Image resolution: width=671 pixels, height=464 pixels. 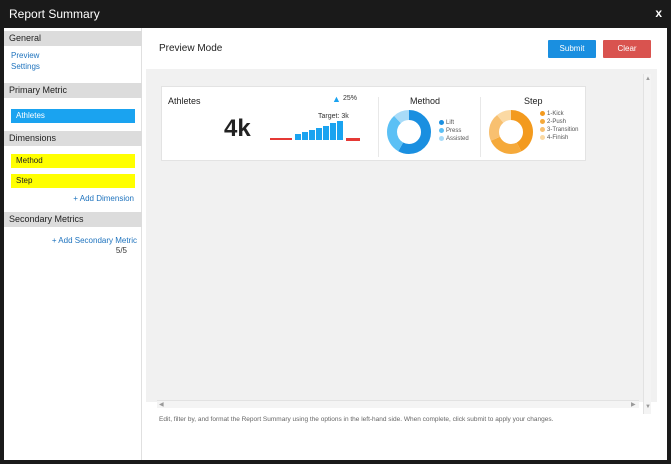 I want to click on secondary-metric-count: 5/5, so click(x=121, y=250).